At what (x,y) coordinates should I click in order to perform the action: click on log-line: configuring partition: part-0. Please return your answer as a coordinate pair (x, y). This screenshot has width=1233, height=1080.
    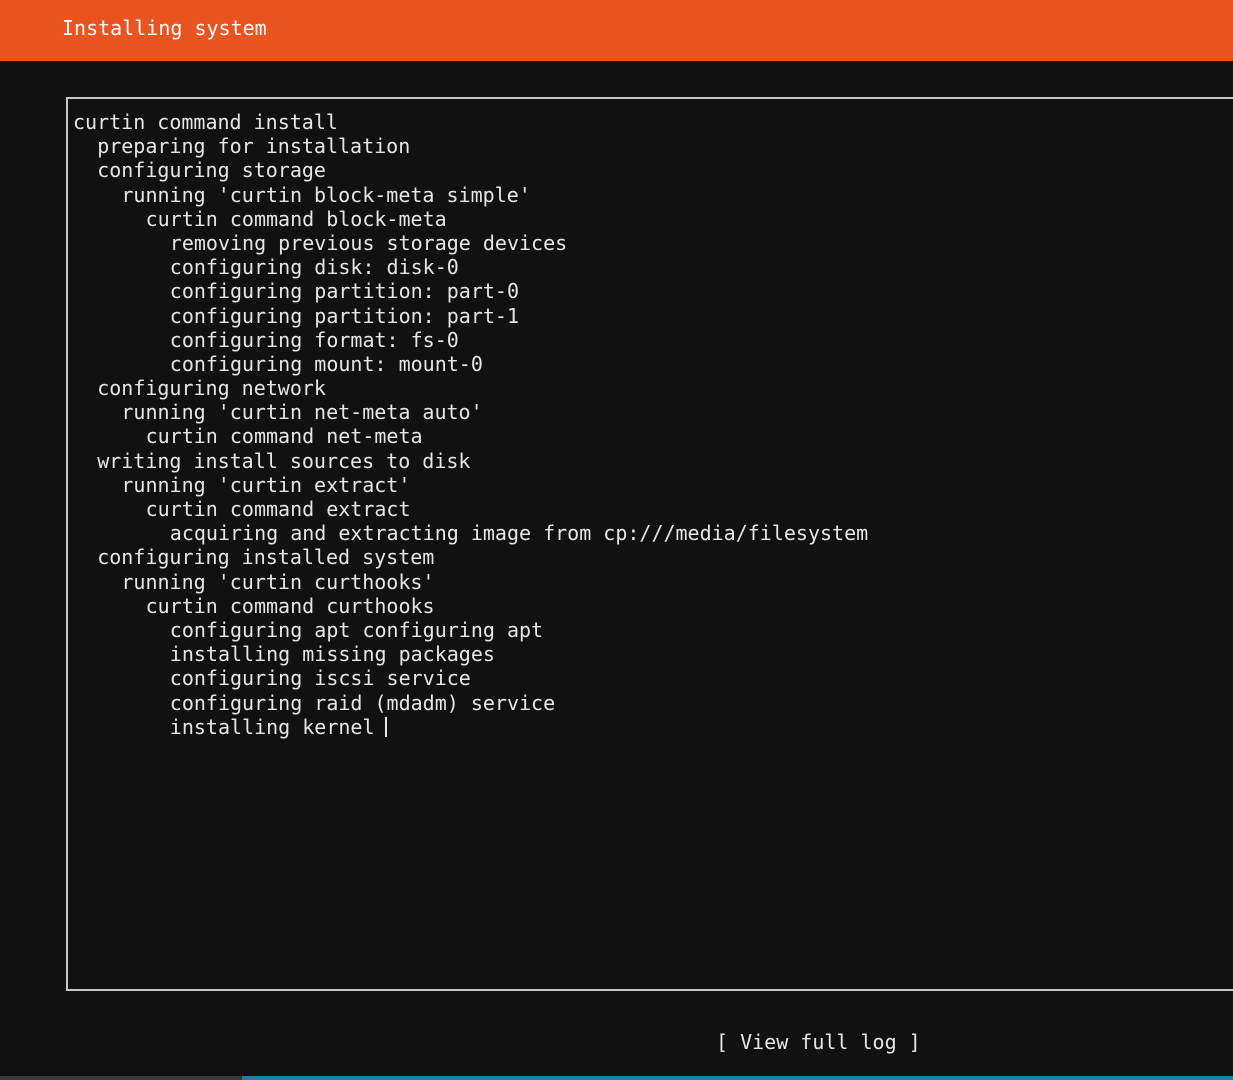
    Looking at the image, I should click on (470, 291).